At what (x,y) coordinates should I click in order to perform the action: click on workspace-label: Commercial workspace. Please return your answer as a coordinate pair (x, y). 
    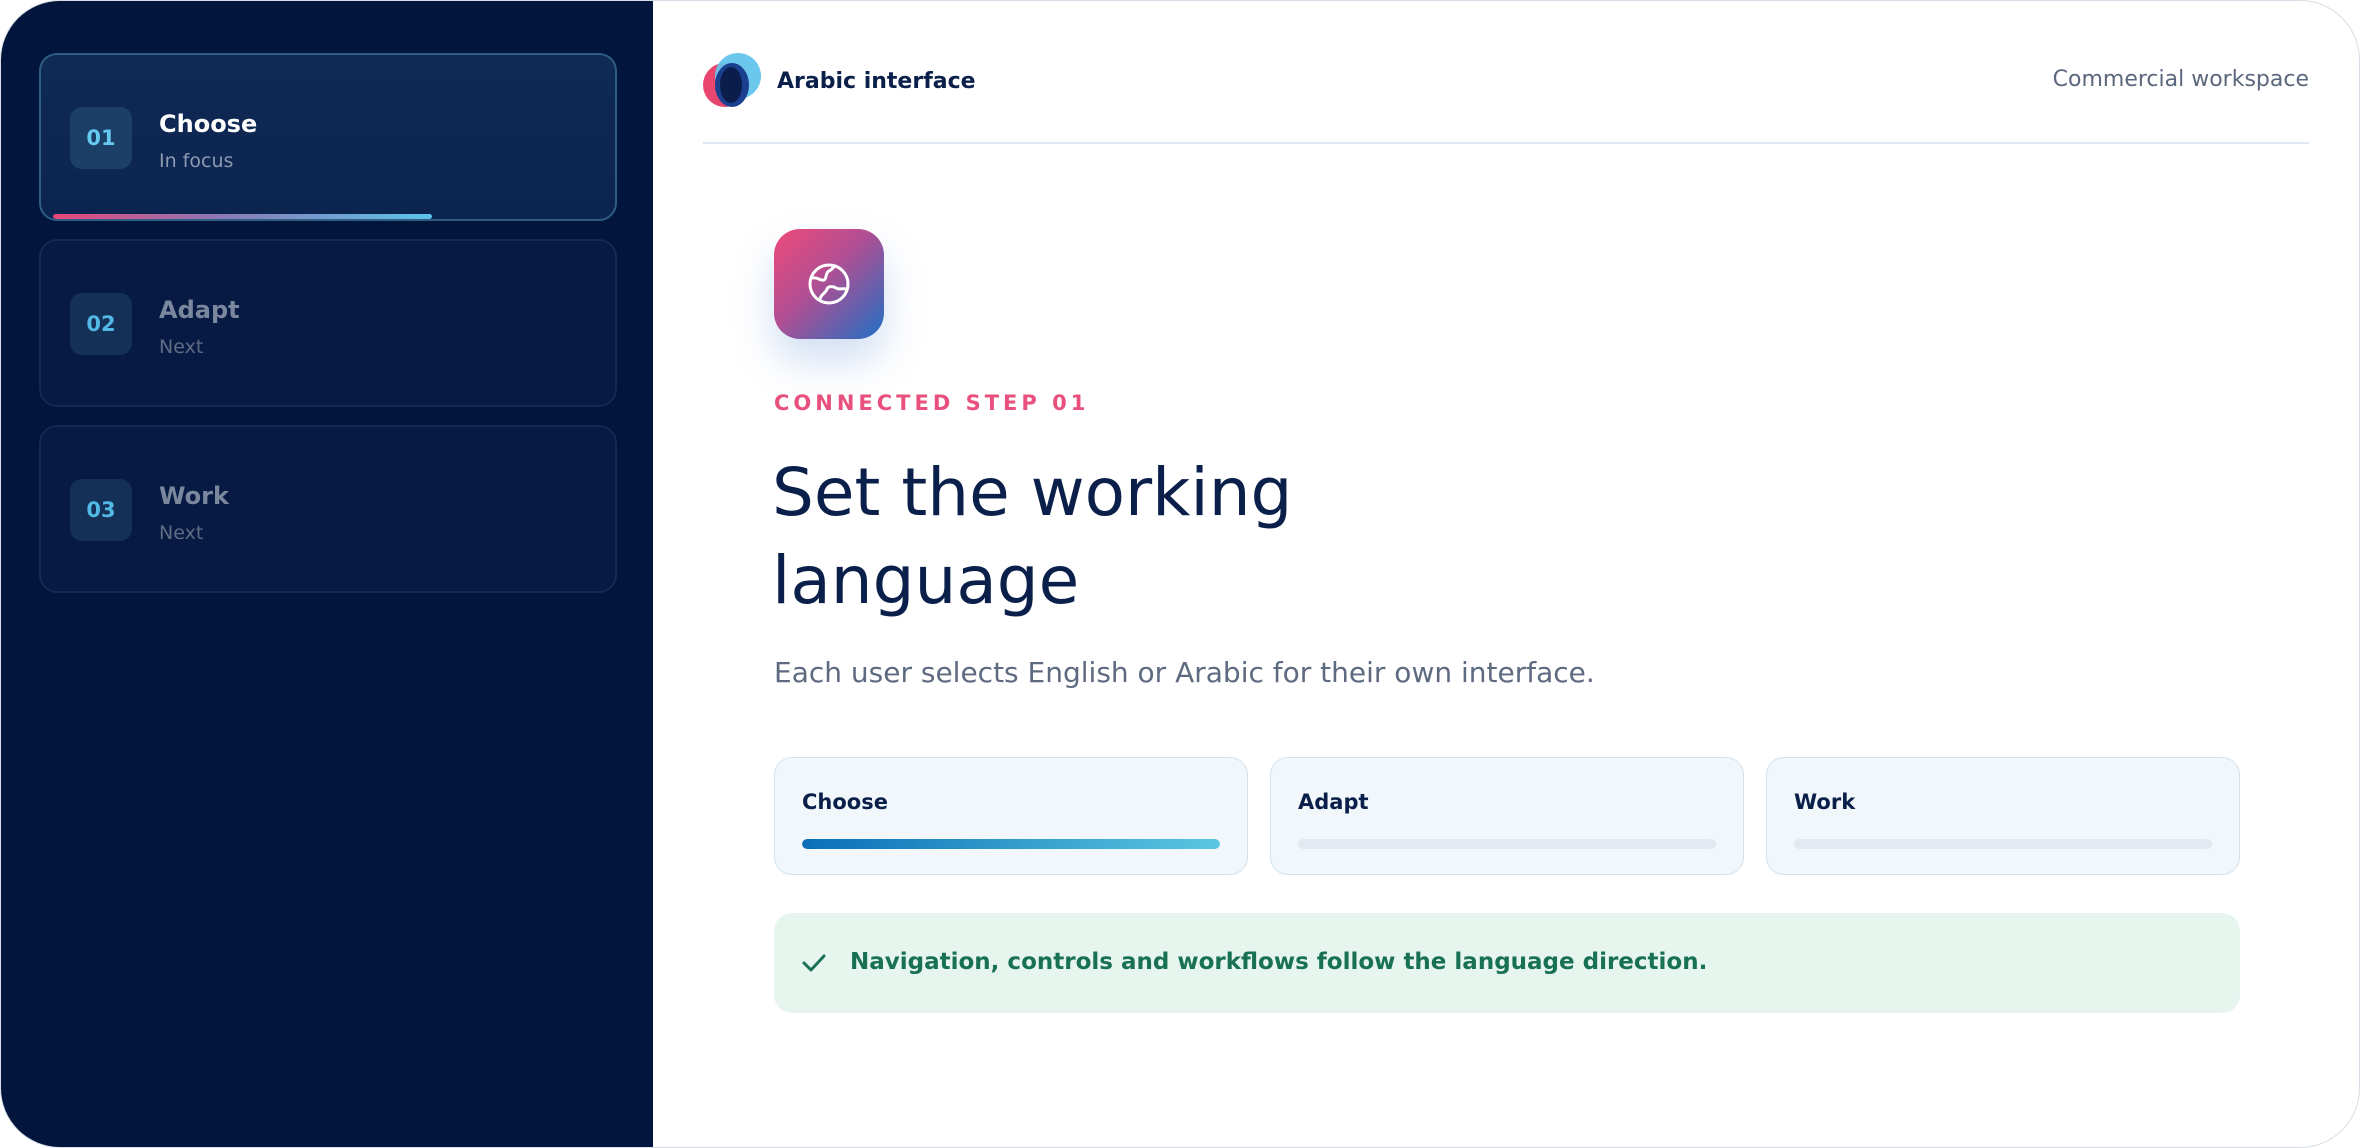
    Looking at the image, I should click on (2180, 79).